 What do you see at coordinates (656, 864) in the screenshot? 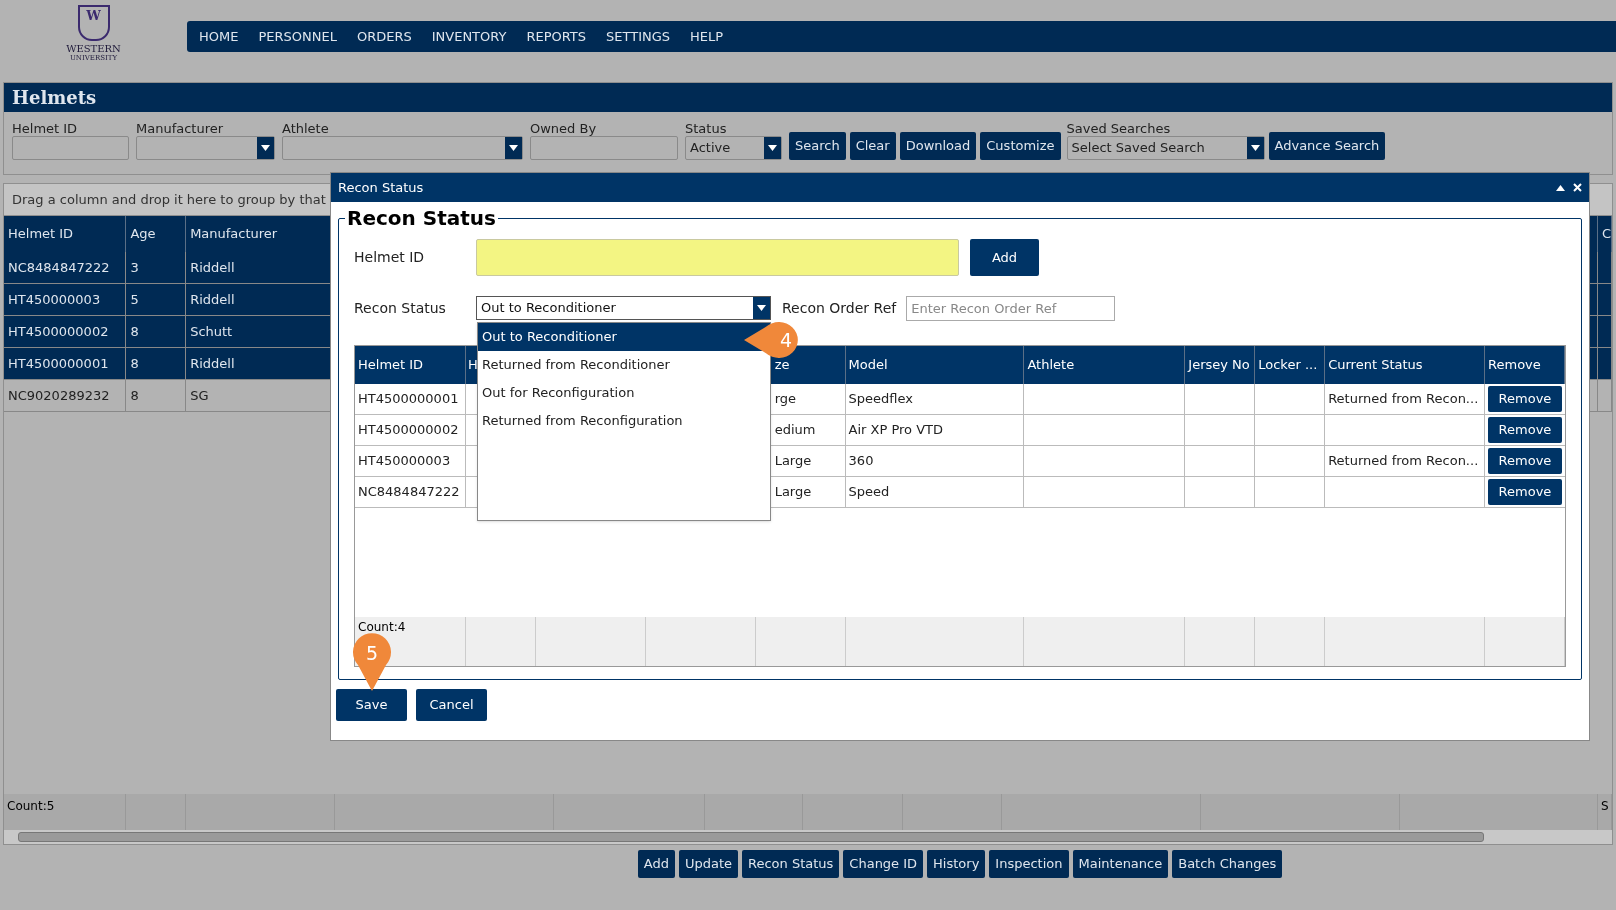
I see `action-button: Add` at bounding box center [656, 864].